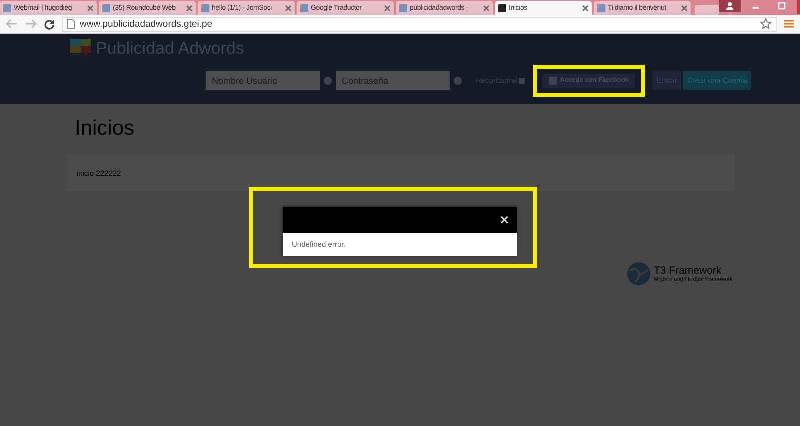 The width and height of the screenshot is (800, 426). I want to click on close-button: ×, so click(504, 220).